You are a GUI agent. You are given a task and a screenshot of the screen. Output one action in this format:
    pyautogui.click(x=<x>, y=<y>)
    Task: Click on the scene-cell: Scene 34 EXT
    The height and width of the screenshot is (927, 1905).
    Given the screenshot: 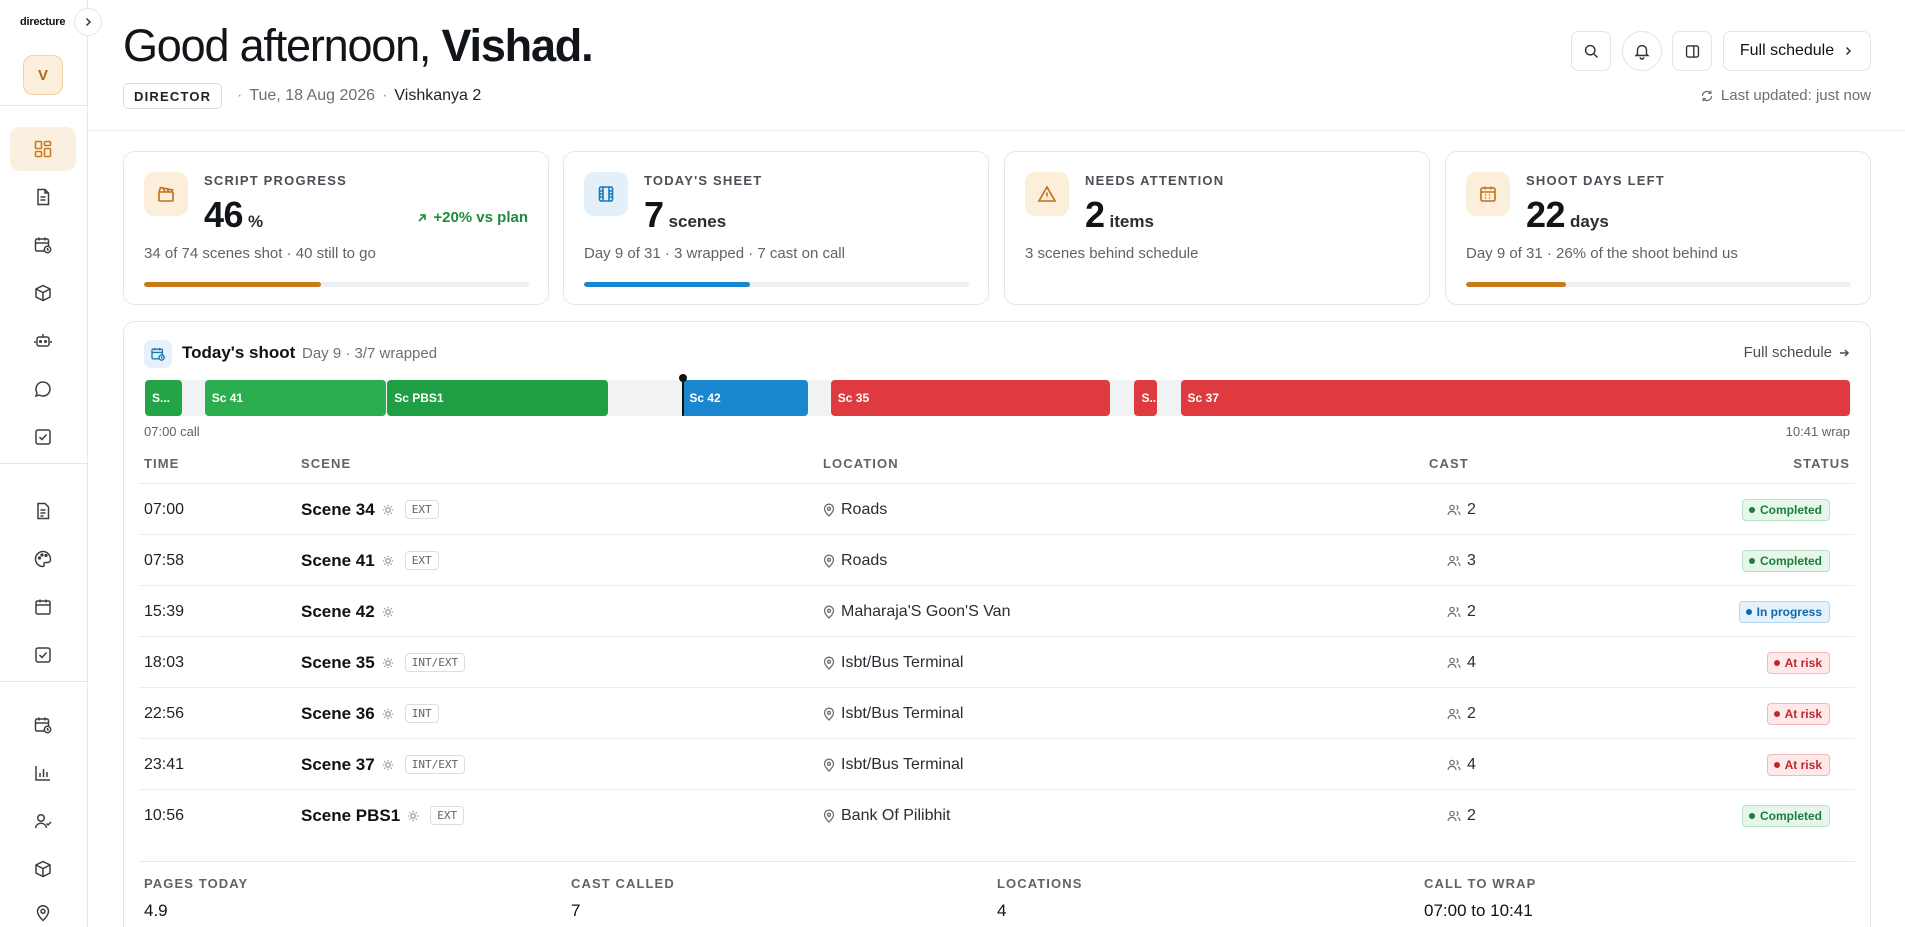 What is the action you would take?
    pyautogui.click(x=370, y=509)
    